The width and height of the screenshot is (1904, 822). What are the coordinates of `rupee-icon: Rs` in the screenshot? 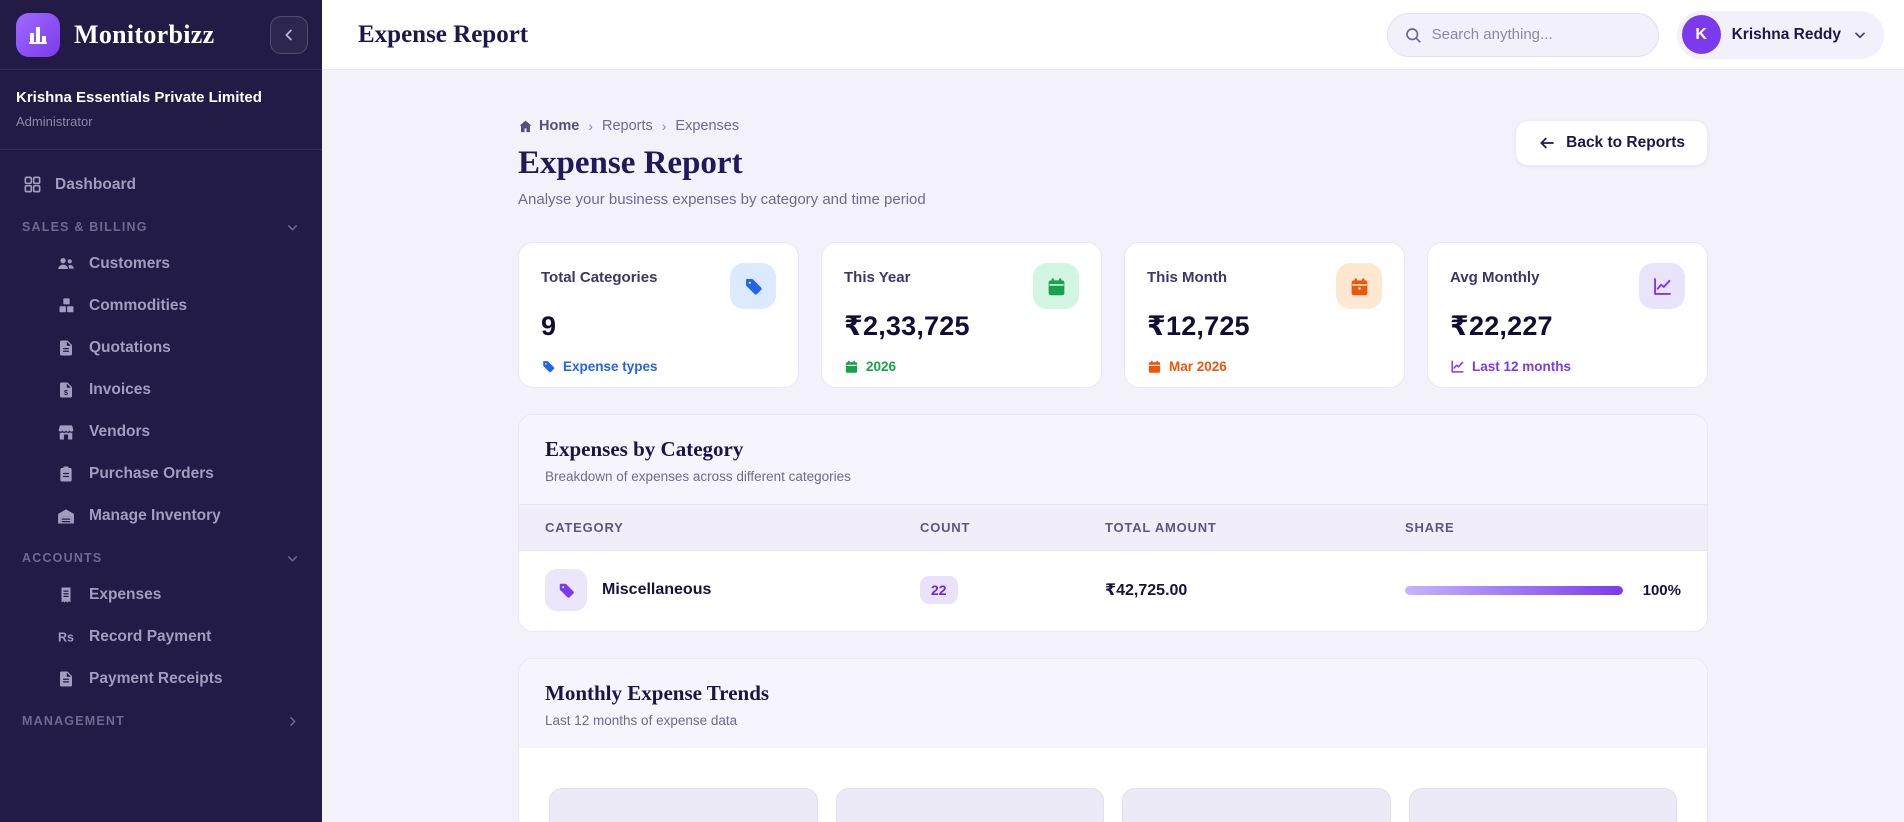 It's located at (66, 637).